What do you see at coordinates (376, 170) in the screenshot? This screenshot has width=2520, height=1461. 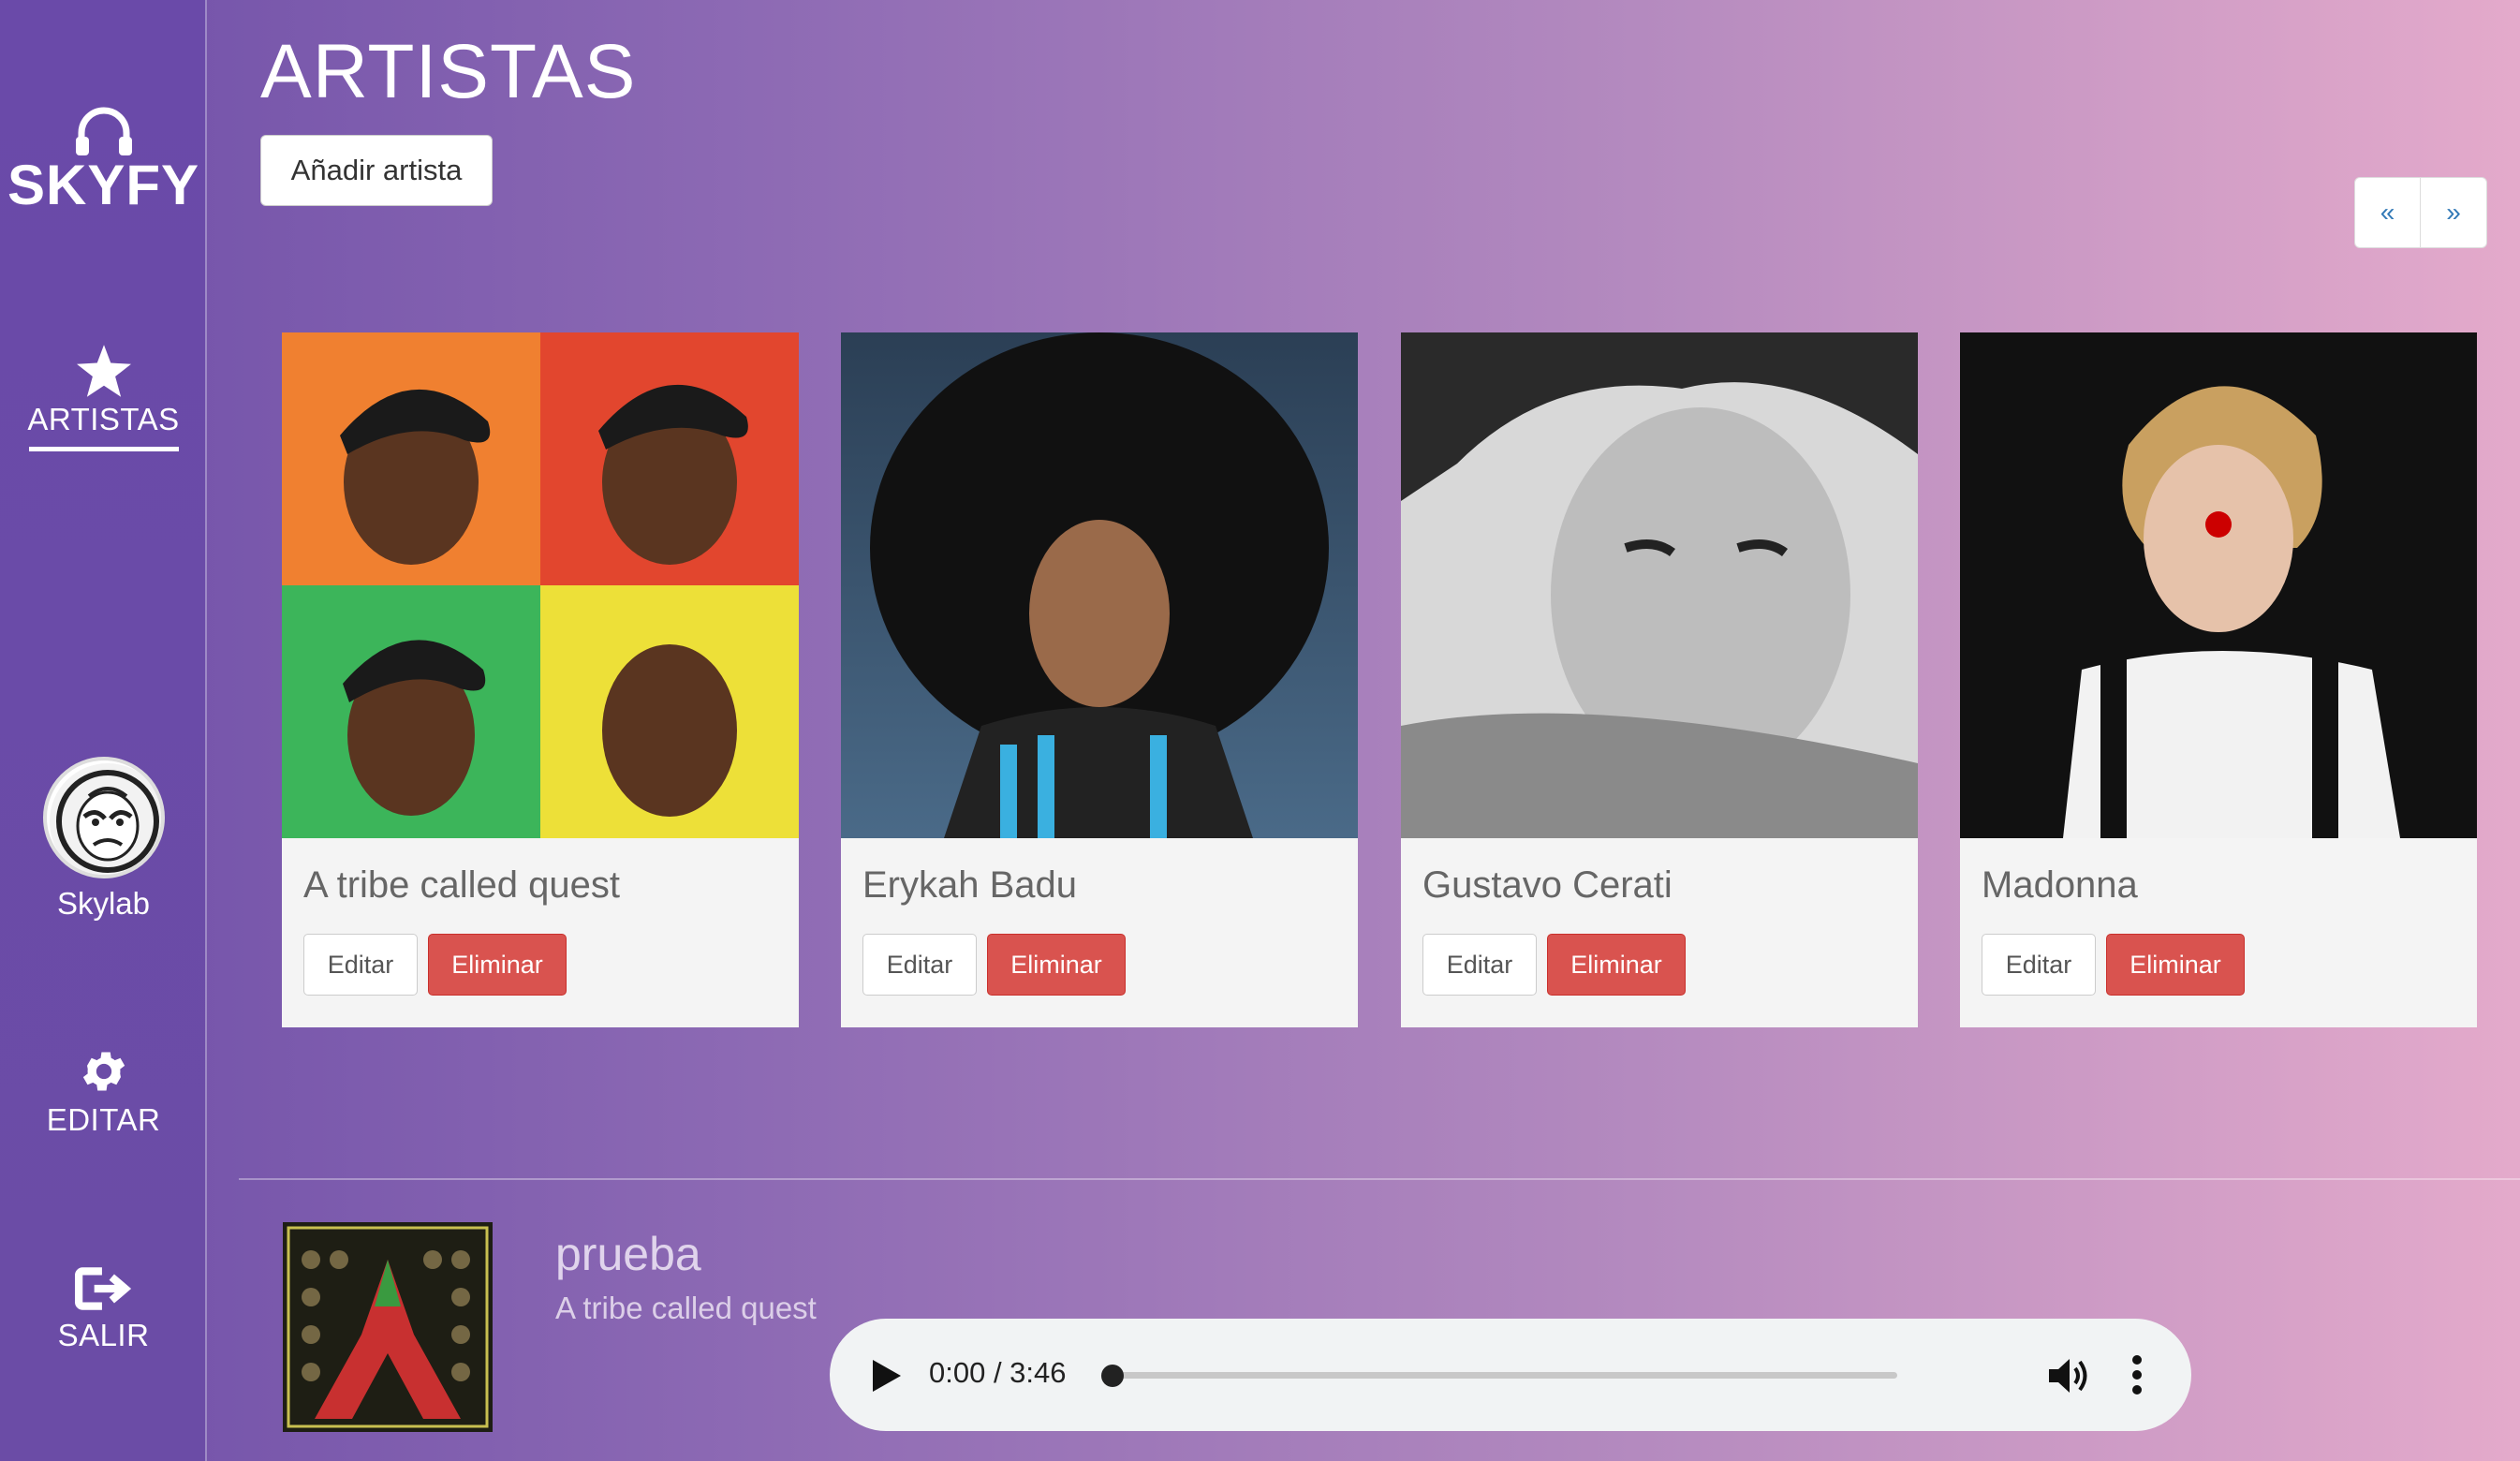 I see `add-artist-button: Añadir artista` at bounding box center [376, 170].